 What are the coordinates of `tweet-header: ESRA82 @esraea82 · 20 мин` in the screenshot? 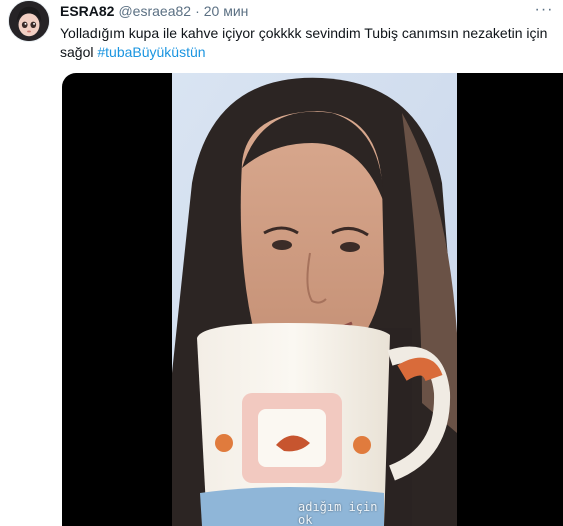 It's located at (296, 11).